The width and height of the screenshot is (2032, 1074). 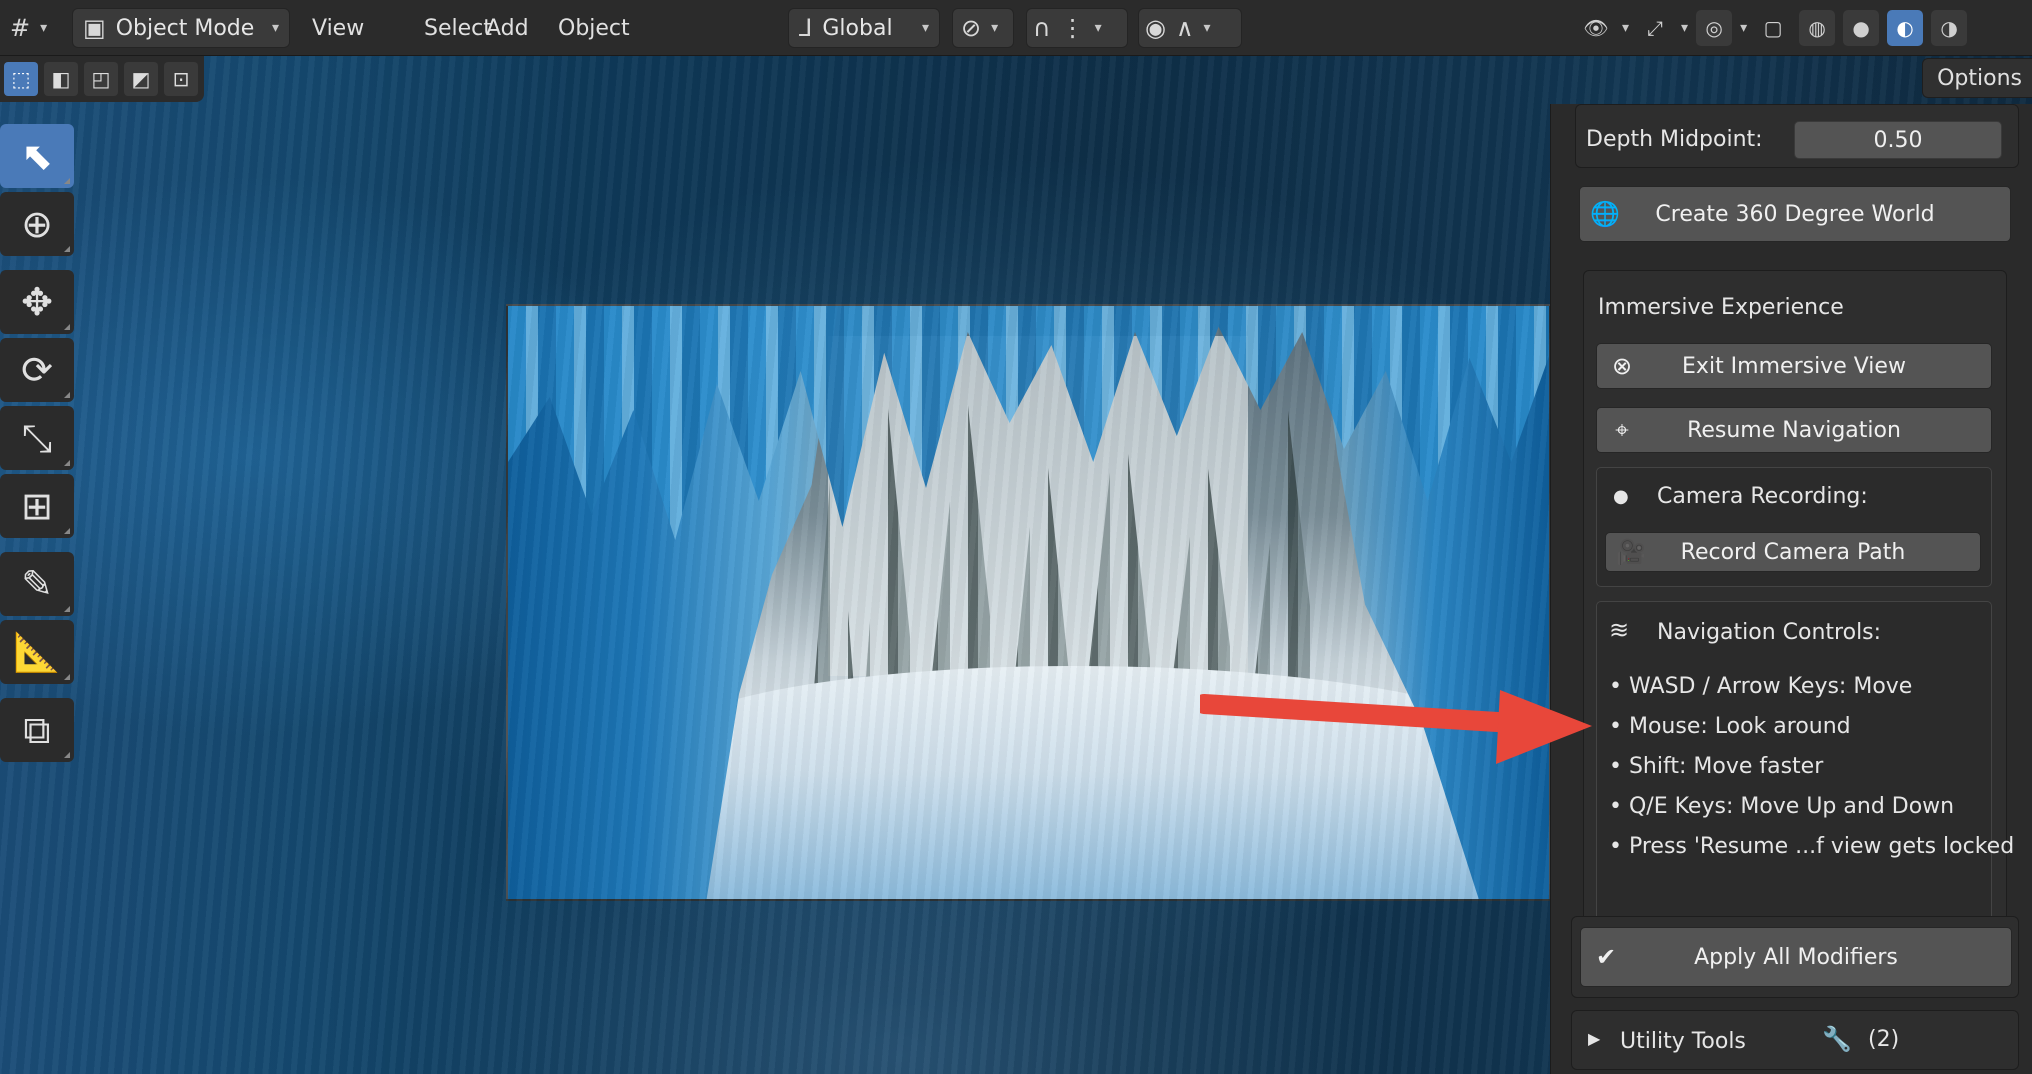 What do you see at coordinates (1898, 140) in the screenshot?
I see `depth-midpoint-field: 0.50` at bounding box center [1898, 140].